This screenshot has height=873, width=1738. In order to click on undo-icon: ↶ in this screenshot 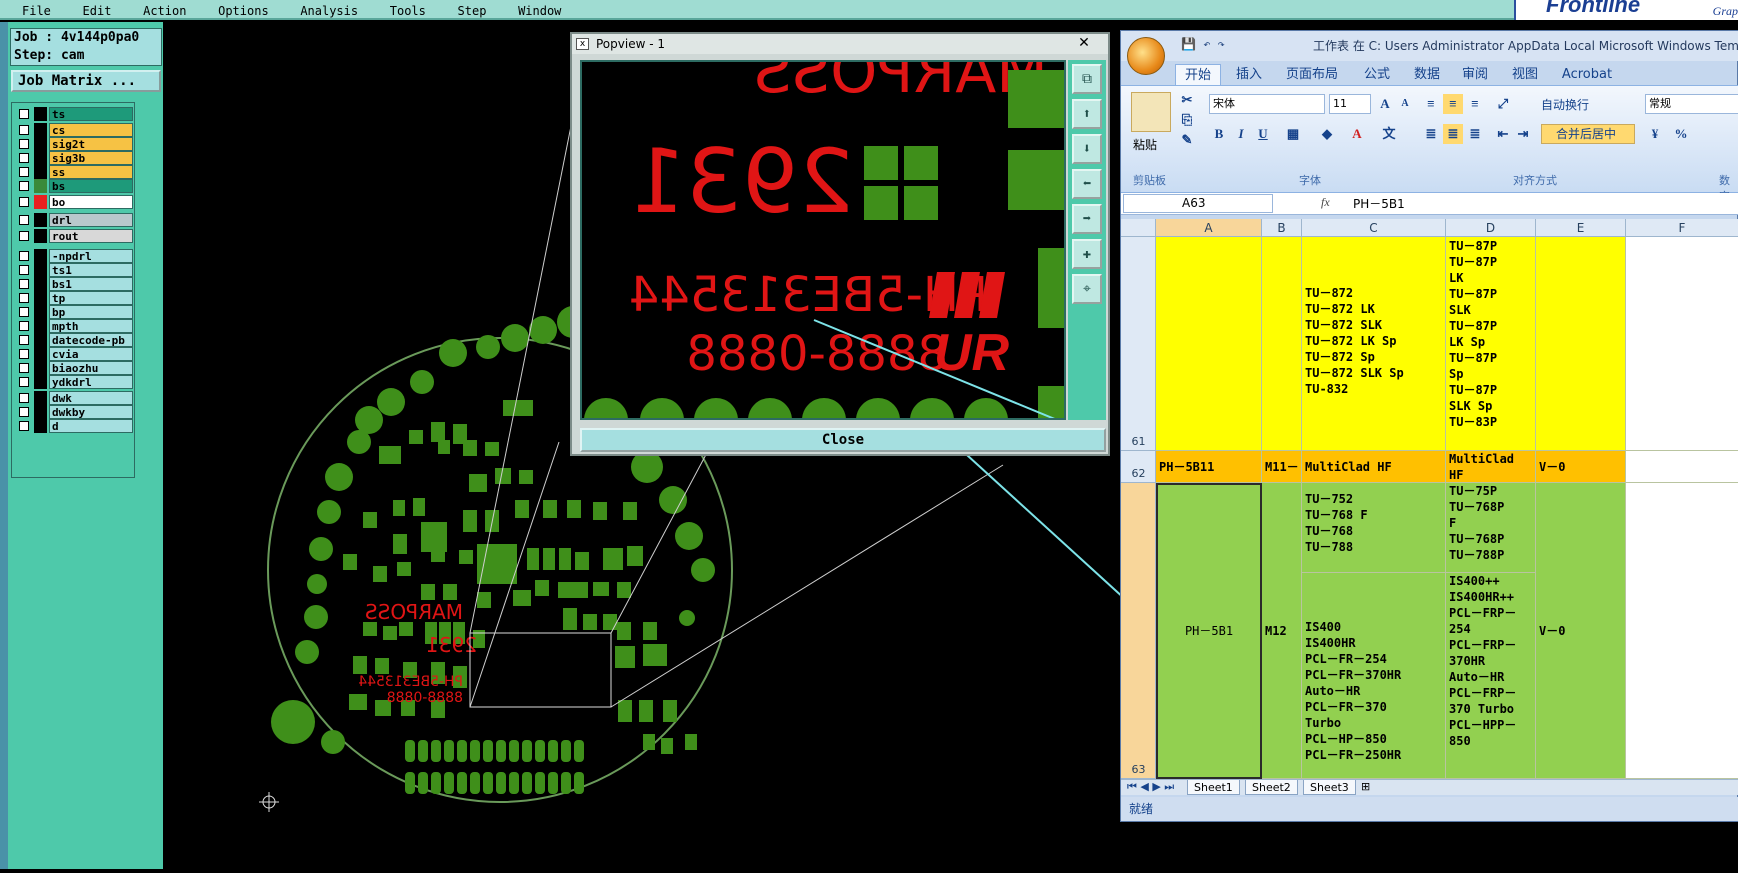, I will do `click(1206, 44)`.